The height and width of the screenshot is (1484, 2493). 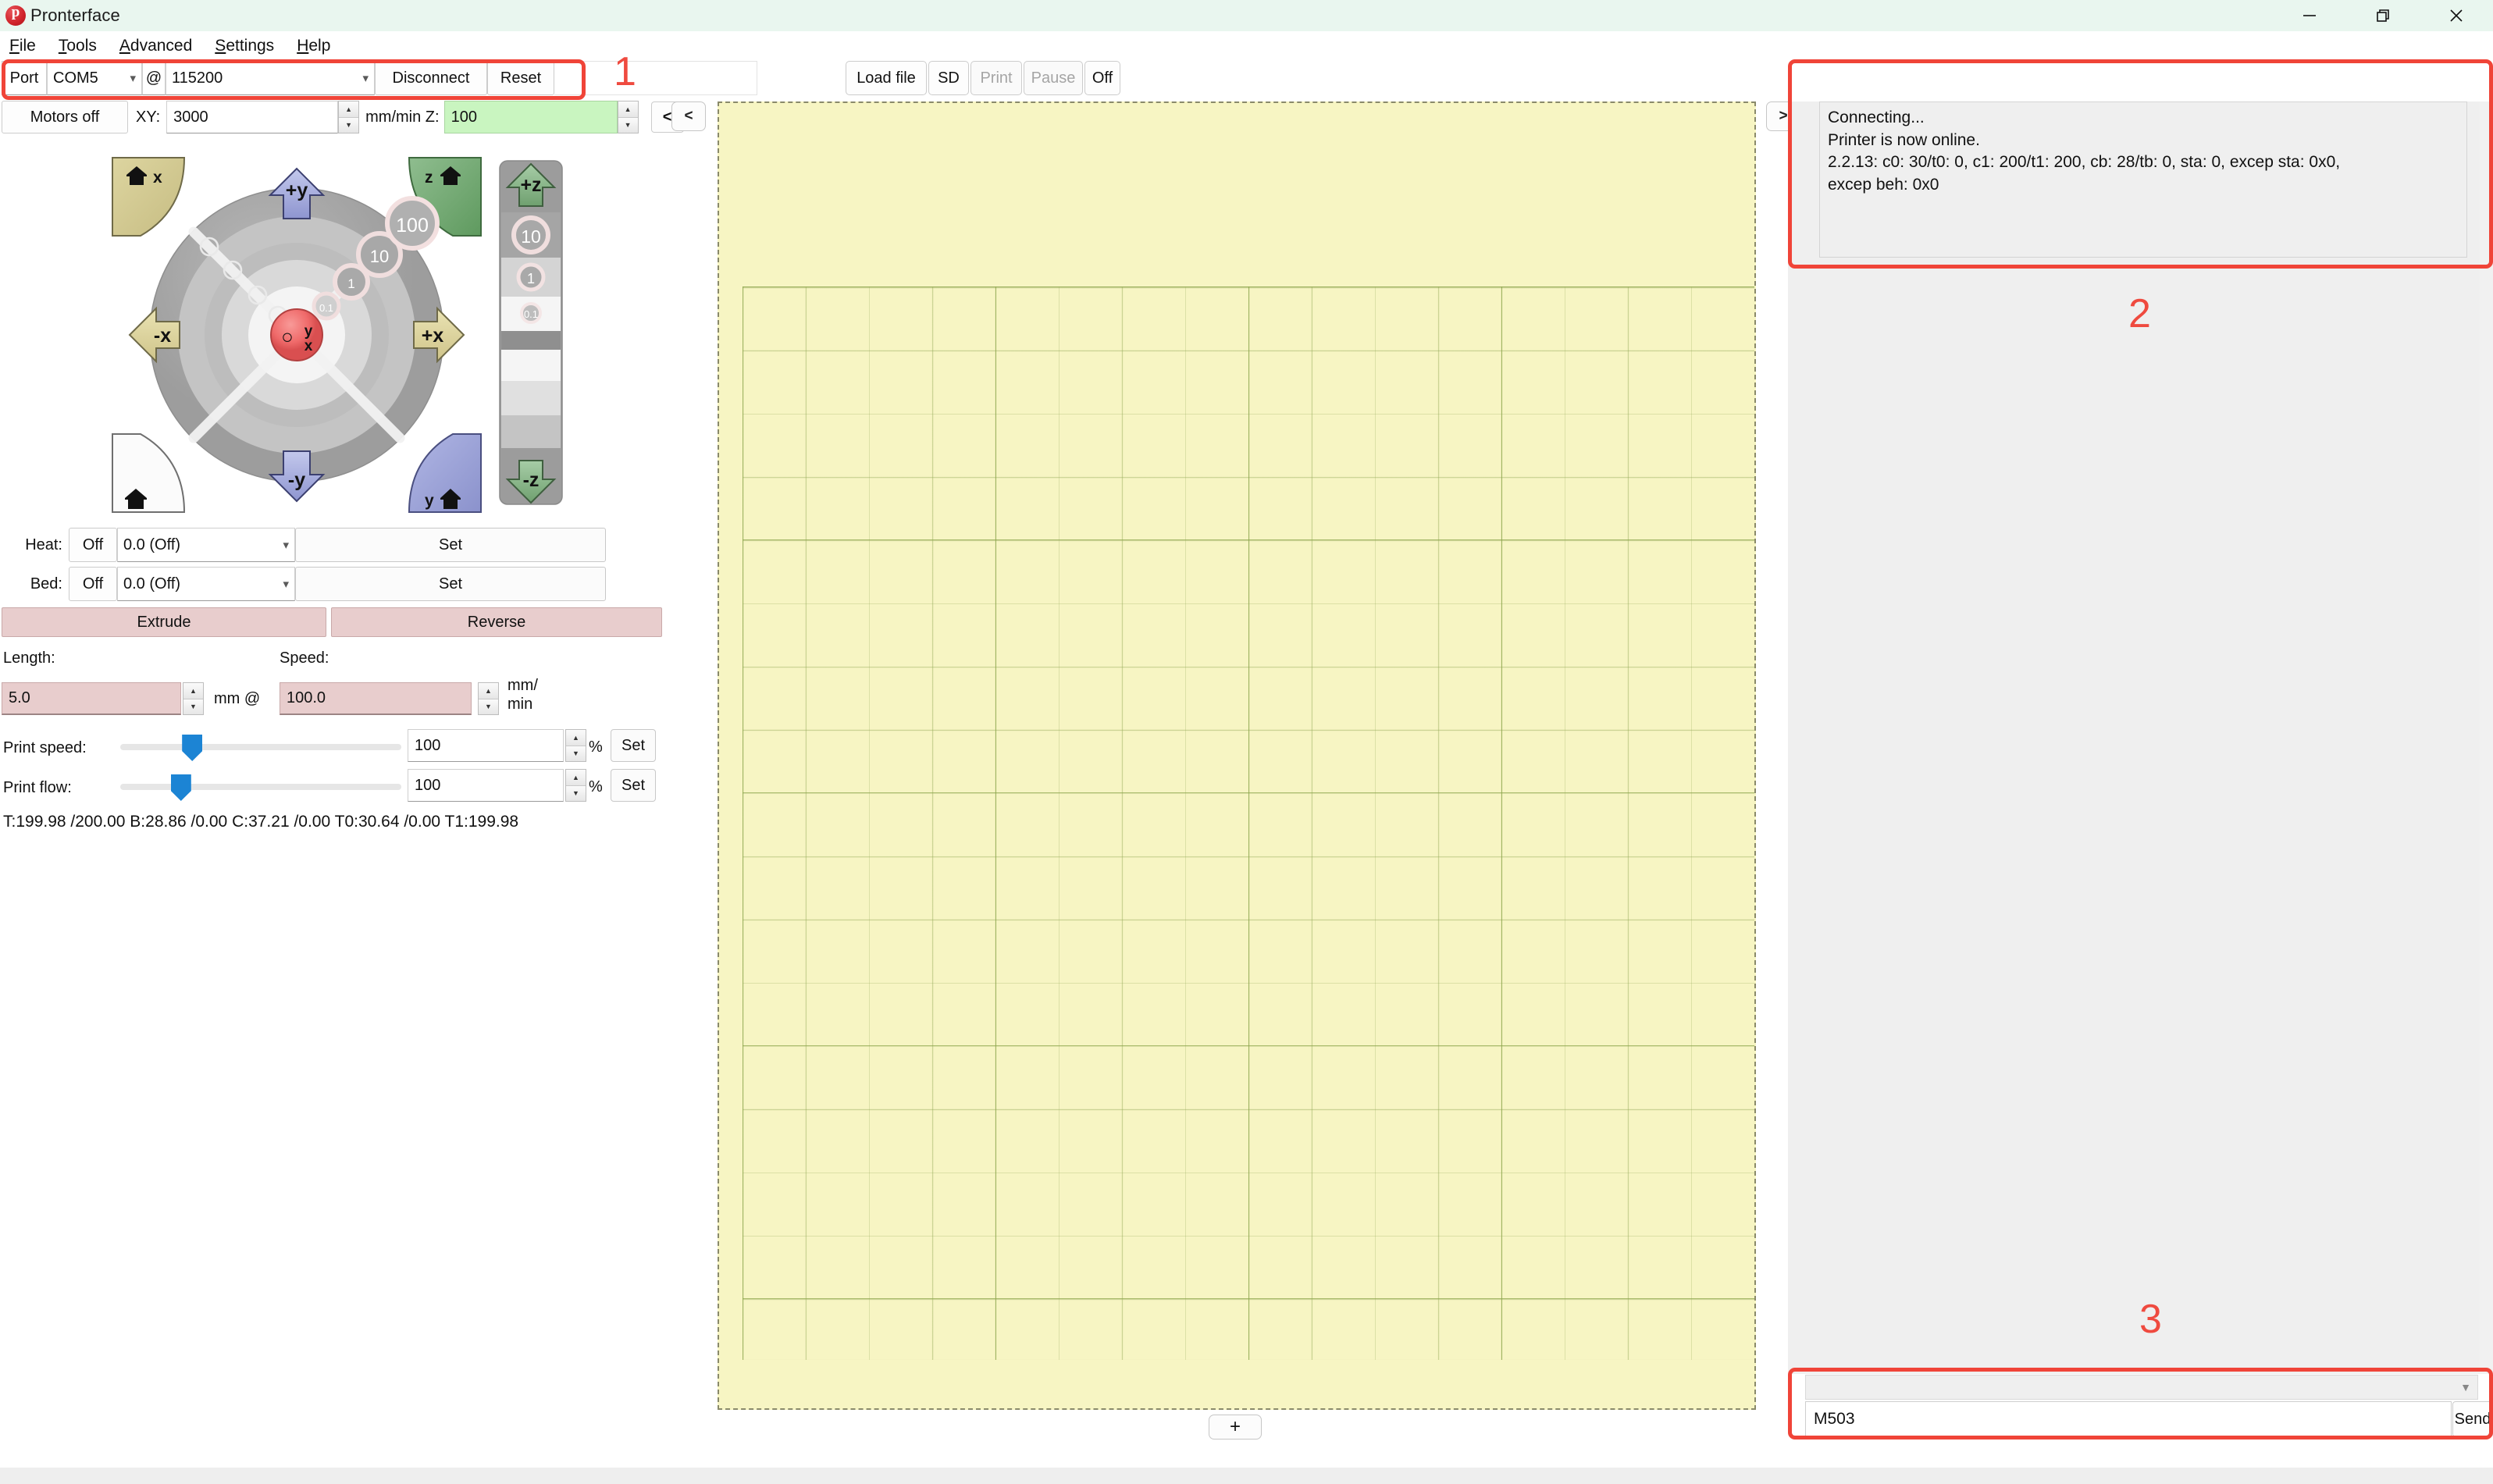 What do you see at coordinates (252, 117) in the screenshot?
I see `xy-feedrate-input: 3000` at bounding box center [252, 117].